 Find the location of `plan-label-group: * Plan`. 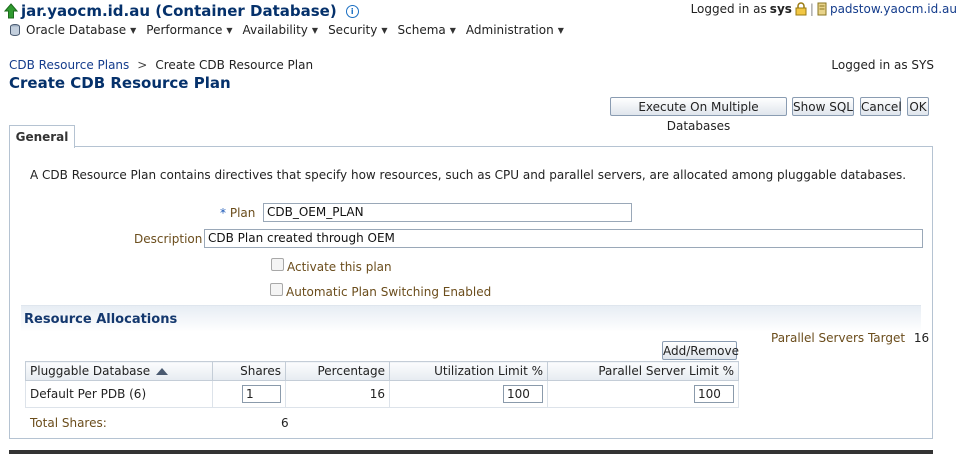

plan-label-group: * Plan is located at coordinates (237, 213).